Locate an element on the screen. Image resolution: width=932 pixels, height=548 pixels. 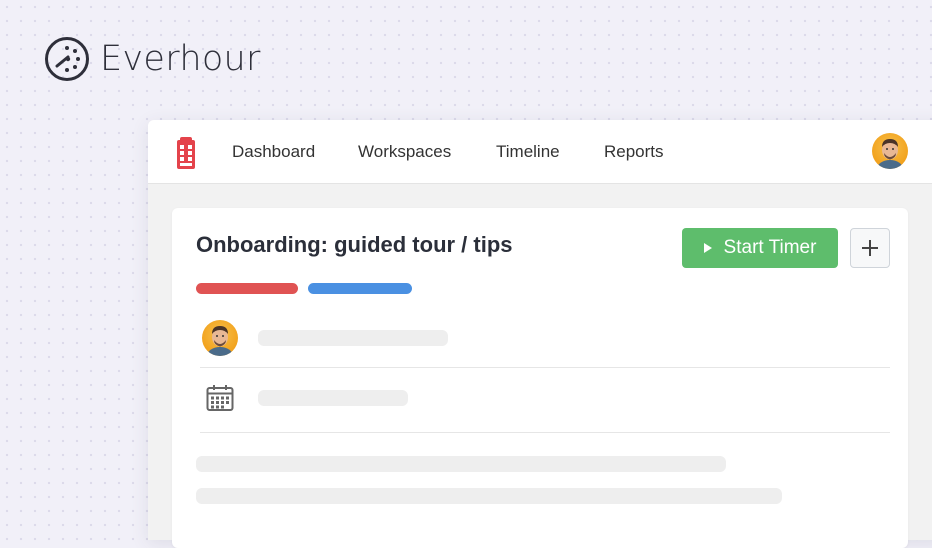
nav-reports: Reports is located at coordinates (634, 152).